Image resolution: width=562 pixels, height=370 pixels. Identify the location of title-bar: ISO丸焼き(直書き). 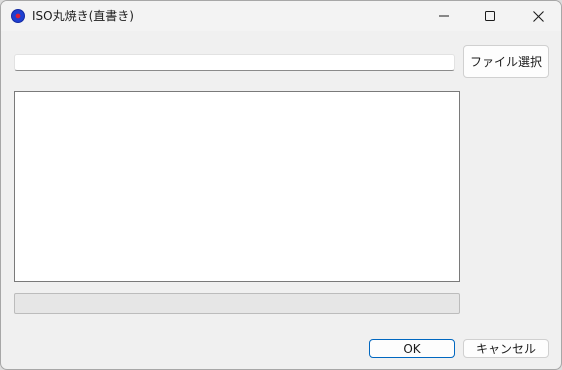
(281, 16).